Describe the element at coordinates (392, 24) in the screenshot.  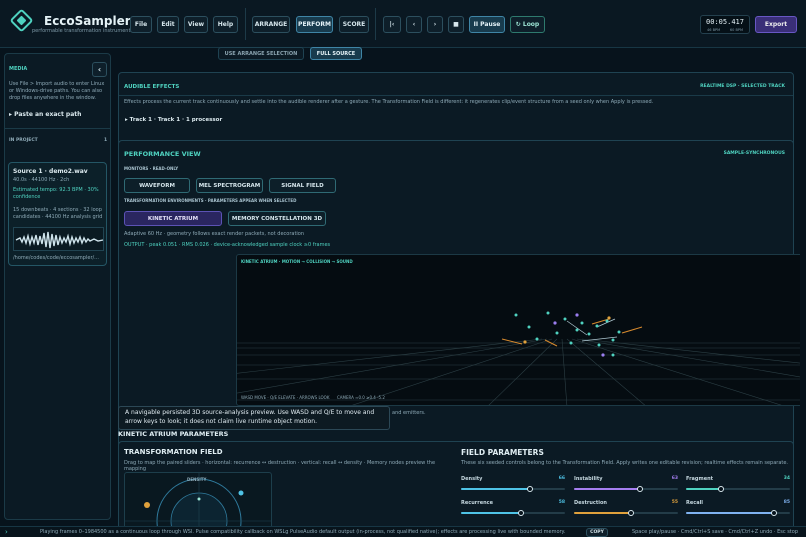
I see `skip-start-button: |‹` at that location.